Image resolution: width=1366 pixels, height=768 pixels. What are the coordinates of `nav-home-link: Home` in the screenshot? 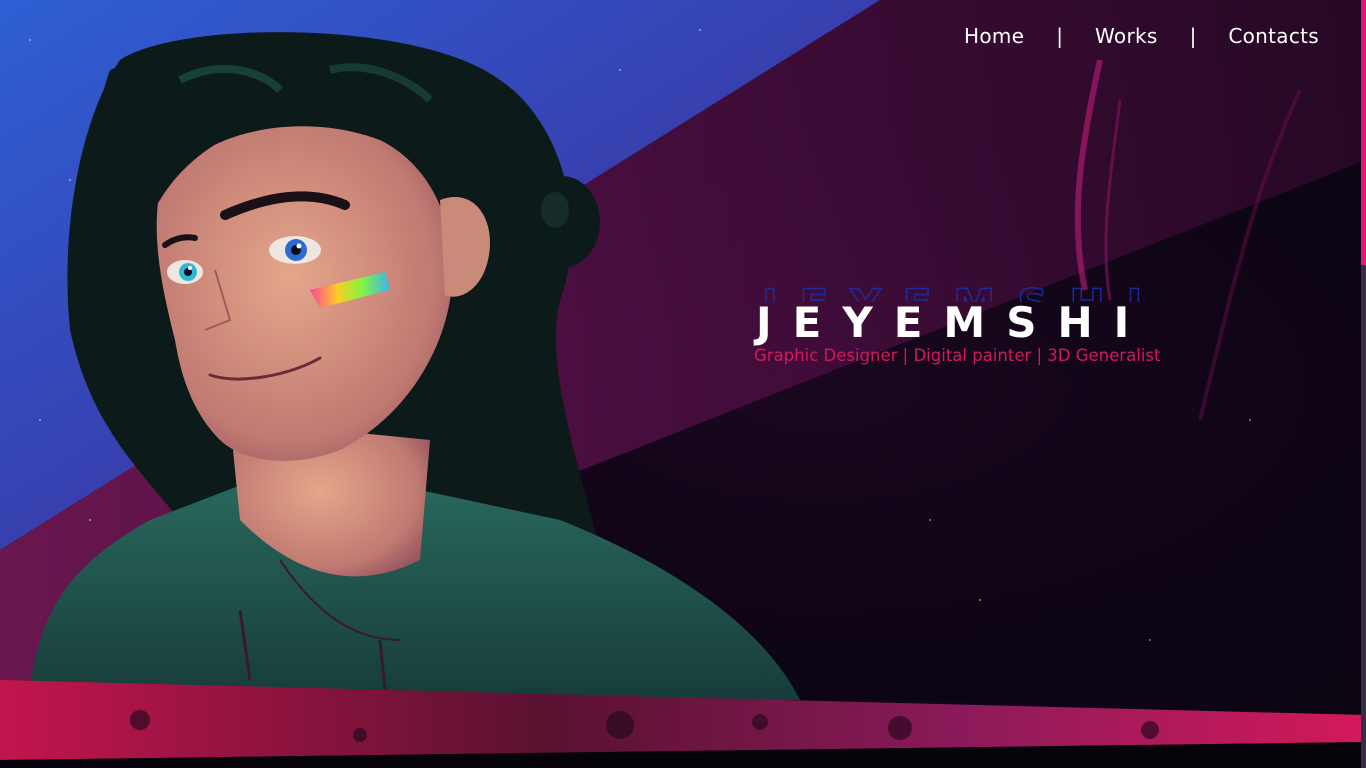 It's located at (994, 36).